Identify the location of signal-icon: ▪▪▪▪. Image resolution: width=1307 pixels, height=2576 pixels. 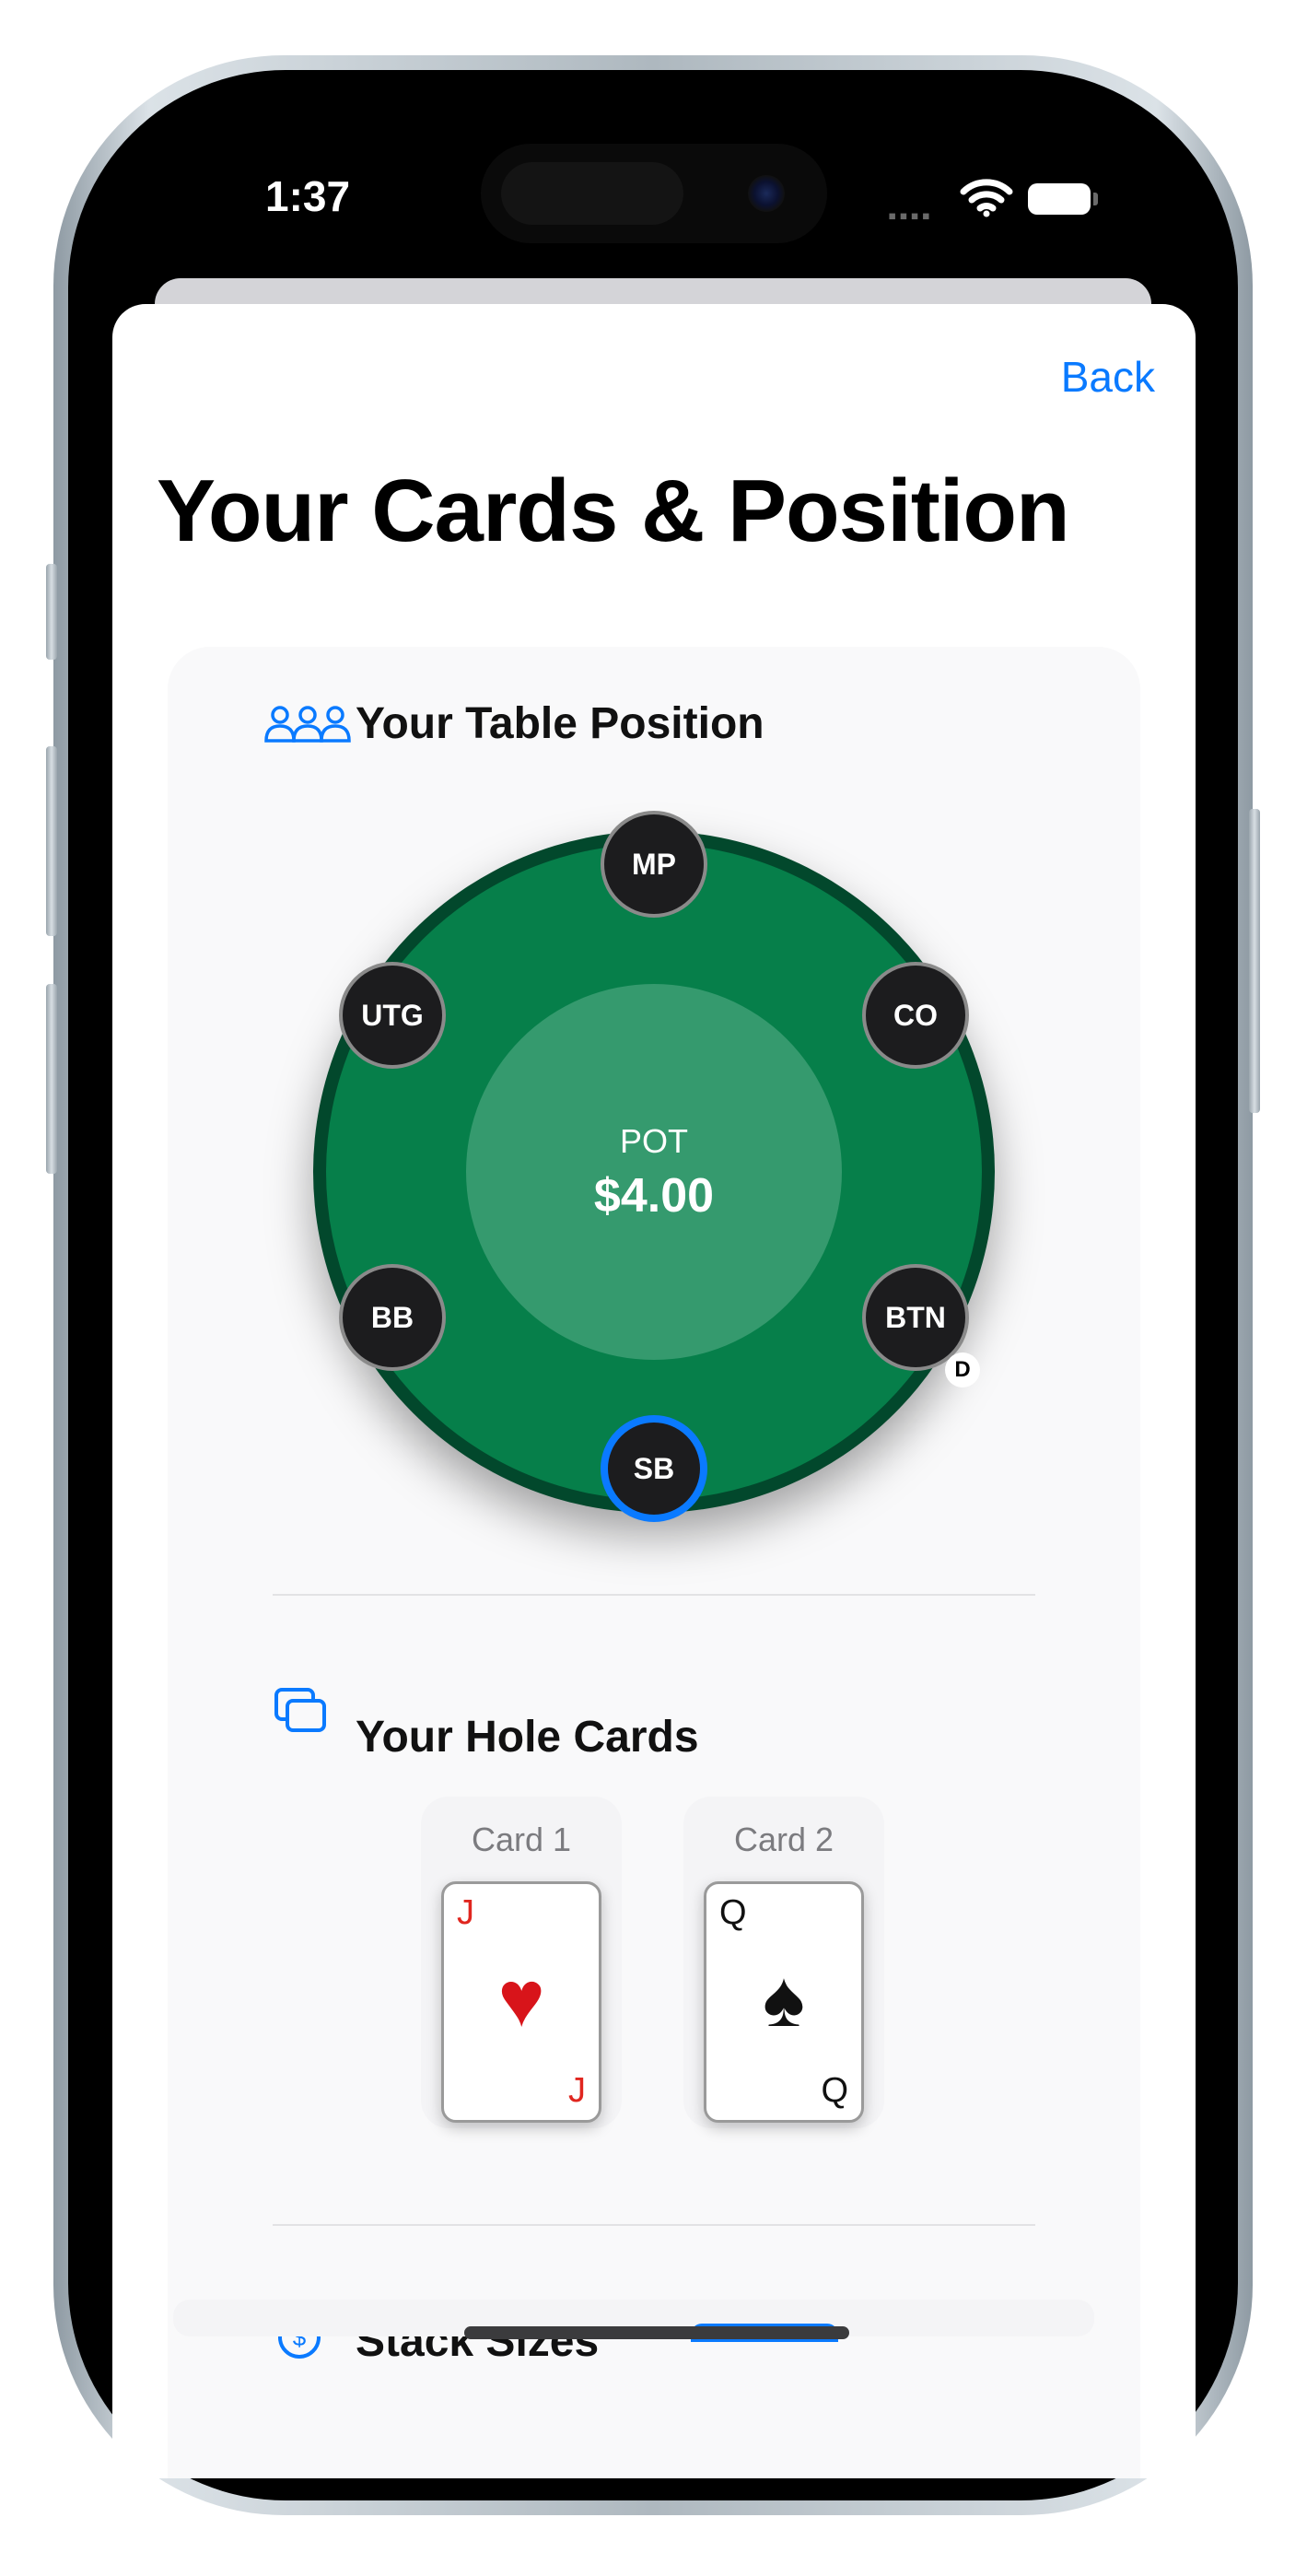
(911, 215).